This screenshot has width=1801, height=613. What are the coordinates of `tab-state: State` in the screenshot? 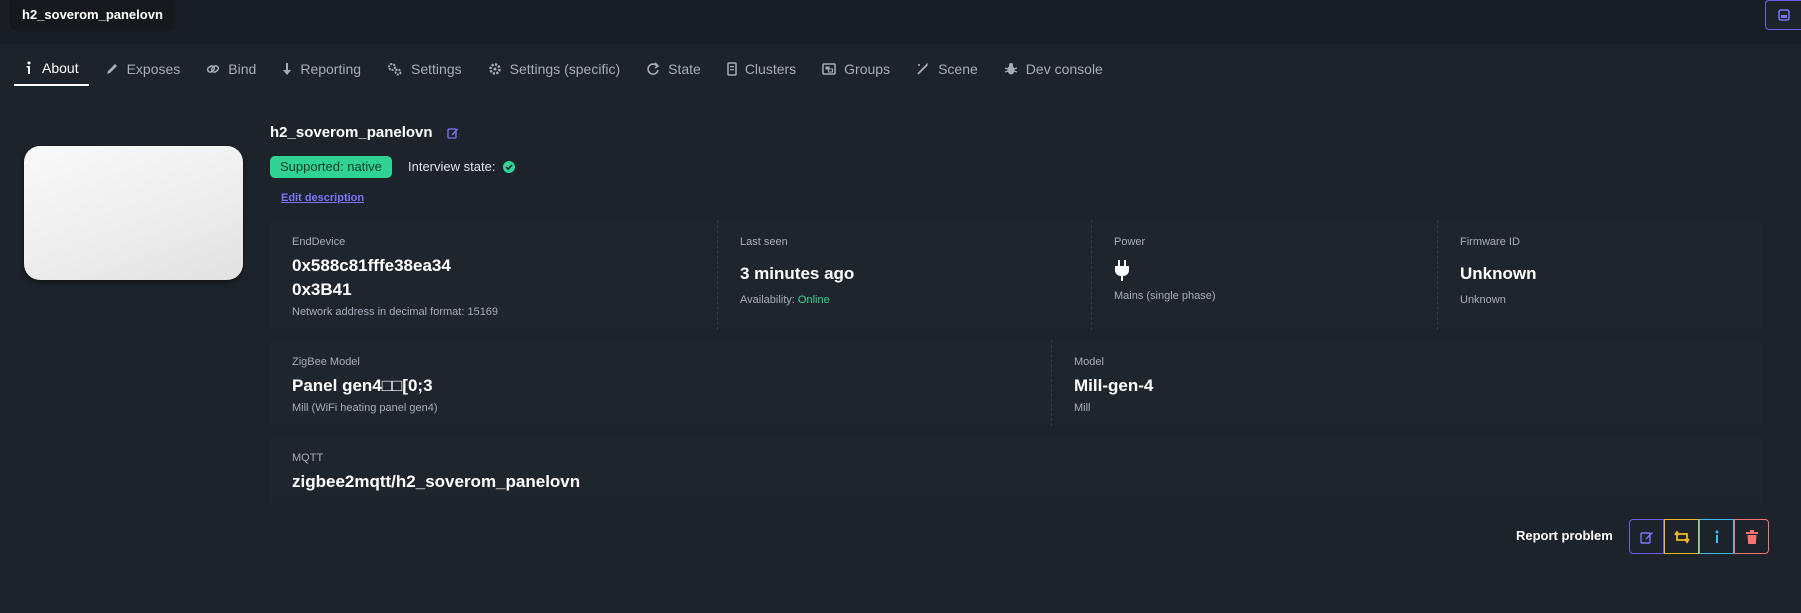 It's located at (673, 69).